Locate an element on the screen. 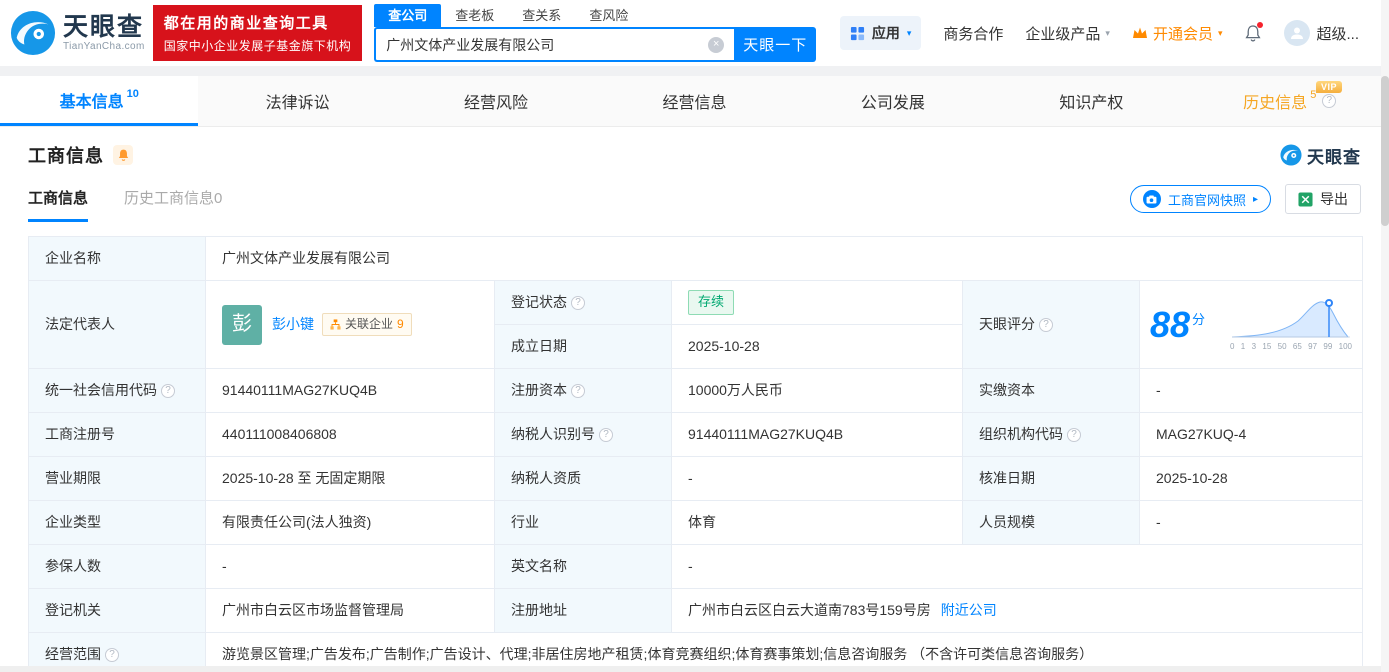 The width and height of the screenshot is (1389, 672). nearby-companies-link: 附近公司 is located at coordinates (969, 610).